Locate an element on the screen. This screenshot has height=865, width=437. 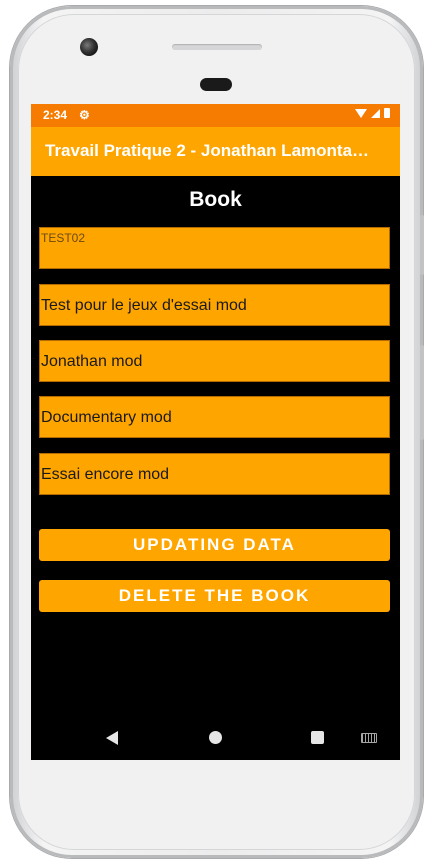
book-author-field: Jonathan mod is located at coordinates (214, 361).